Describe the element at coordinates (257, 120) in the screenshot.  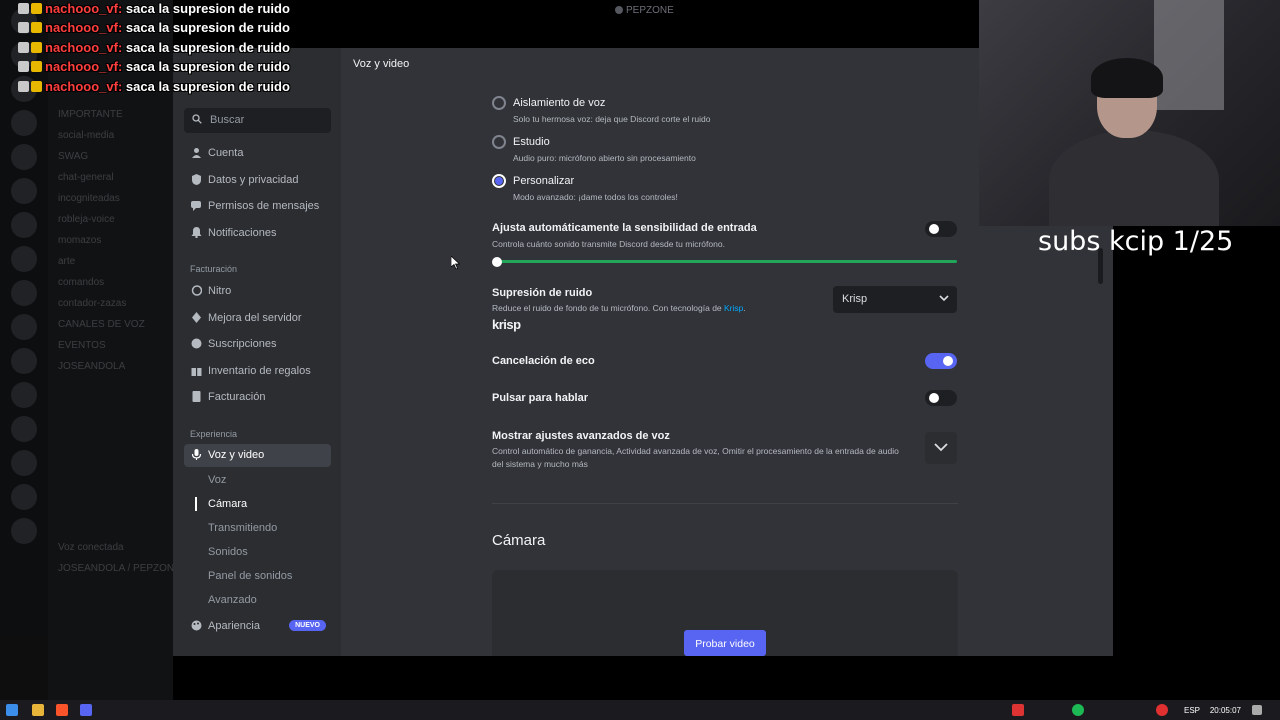
I see `search-input: Buscar` at that location.